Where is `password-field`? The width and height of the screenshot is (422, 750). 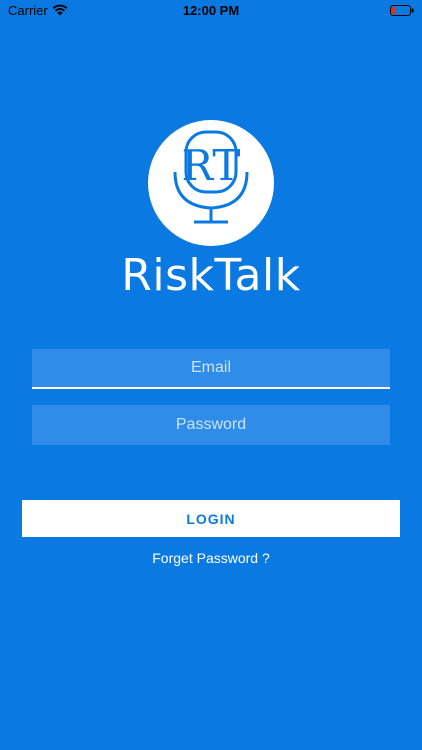
password-field is located at coordinates (211, 425).